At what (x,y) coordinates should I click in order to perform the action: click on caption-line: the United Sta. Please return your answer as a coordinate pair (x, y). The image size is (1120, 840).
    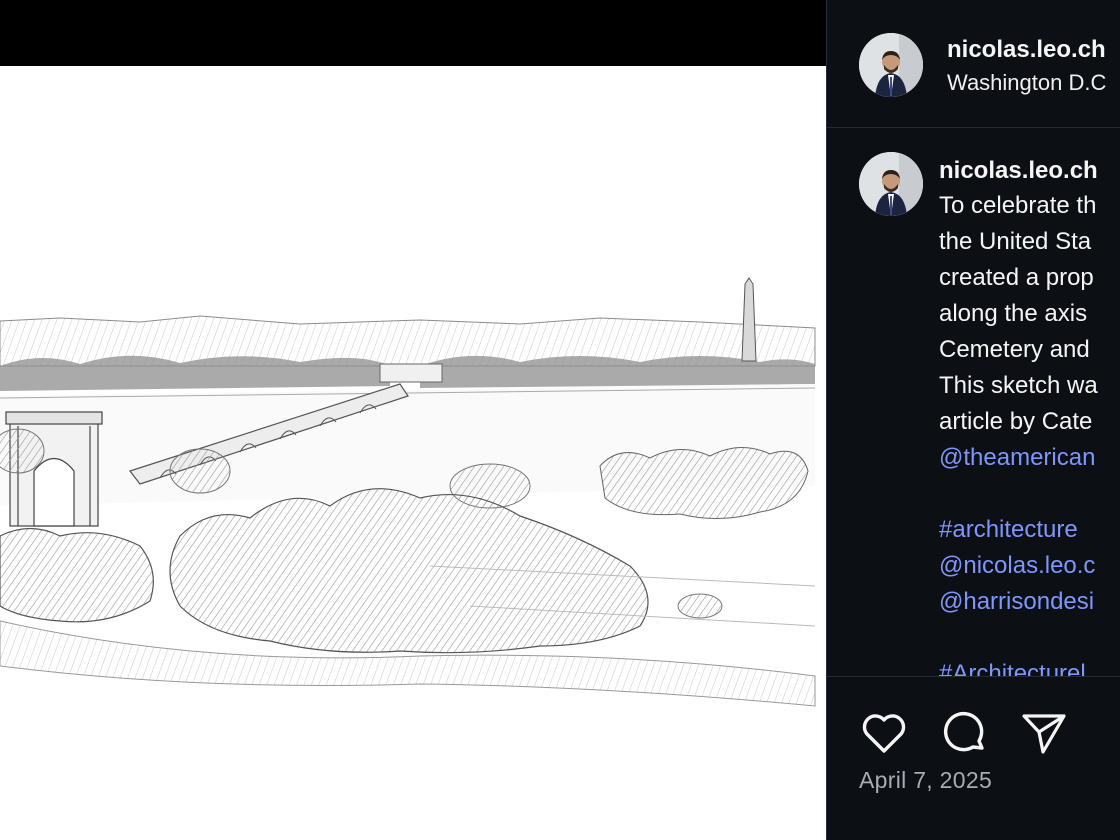
    Looking at the image, I should click on (1015, 241).